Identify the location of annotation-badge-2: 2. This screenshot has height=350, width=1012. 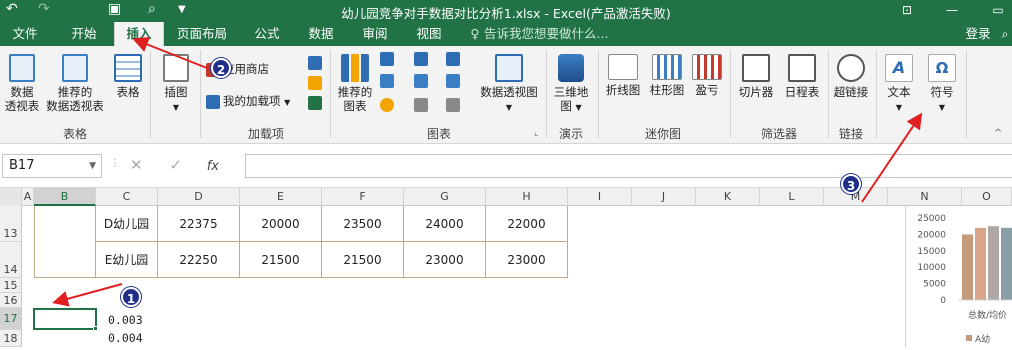
(221, 68).